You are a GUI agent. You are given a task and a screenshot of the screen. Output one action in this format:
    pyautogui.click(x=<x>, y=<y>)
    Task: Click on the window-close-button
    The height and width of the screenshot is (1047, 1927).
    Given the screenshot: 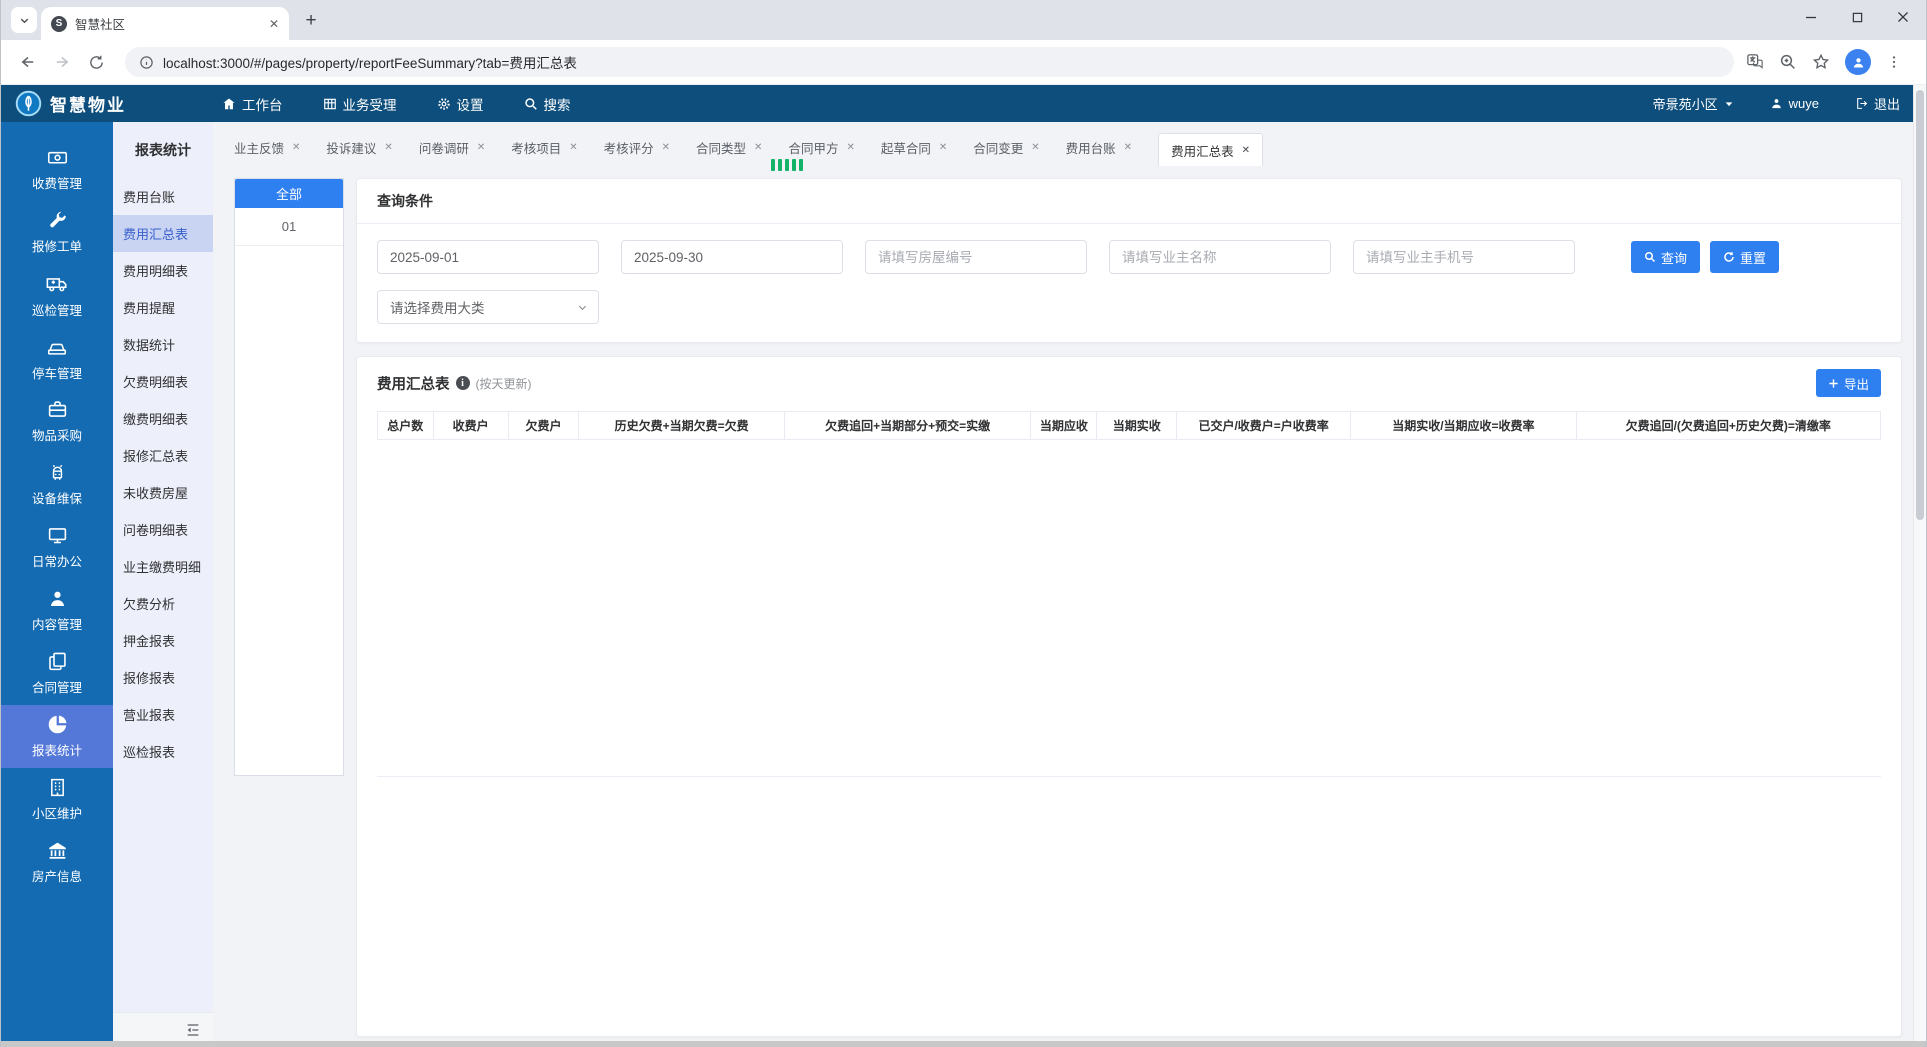 What is the action you would take?
    pyautogui.click(x=1903, y=17)
    